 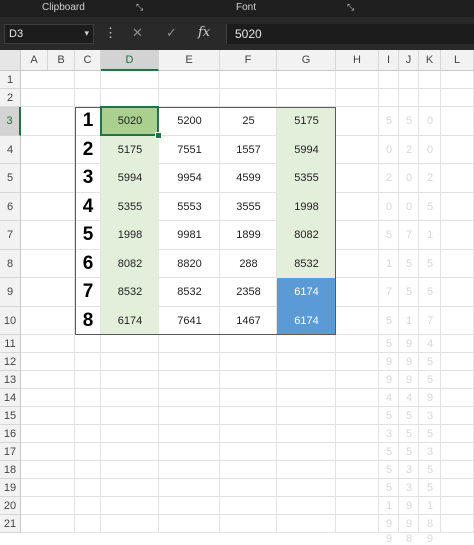 What do you see at coordinates (137, 33) in the screenshot?
I see `cancel-icon: ✕` at bounding box center [137, 33].